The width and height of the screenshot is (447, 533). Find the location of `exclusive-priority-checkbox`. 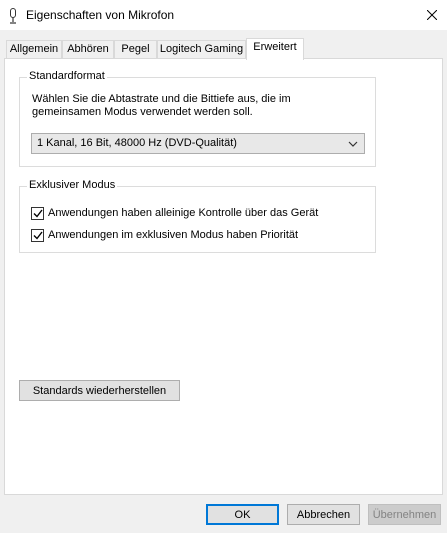

exclusive-priority-checkbox is located at coordinates (37, 235).